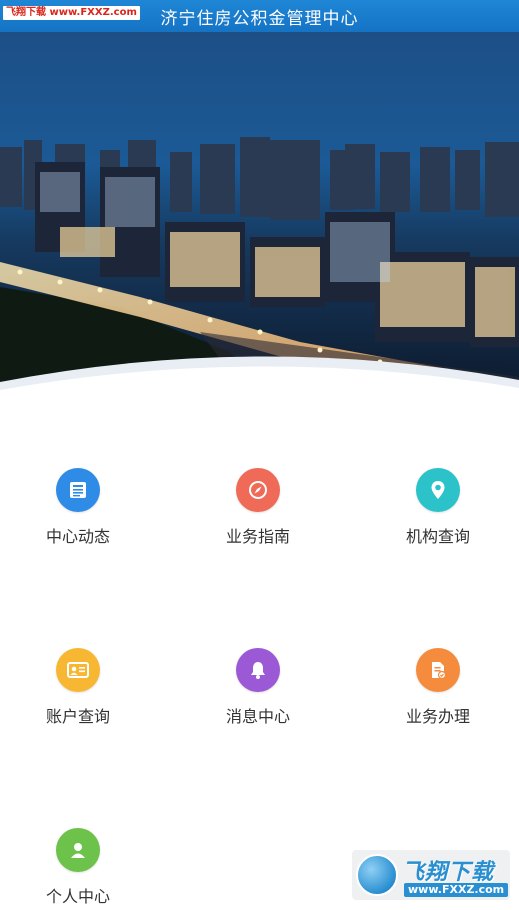  Describe the element at coordinates (377, 875) in the screenshot. I see `watermark-logo-icon` at that location.